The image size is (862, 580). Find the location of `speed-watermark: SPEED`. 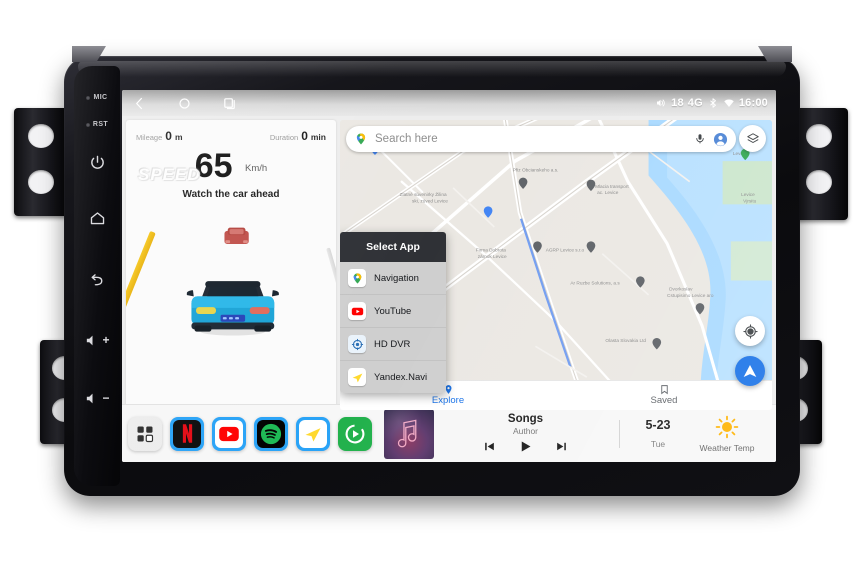

speed-watermark: SPEED is located at coordinates (169, 174).